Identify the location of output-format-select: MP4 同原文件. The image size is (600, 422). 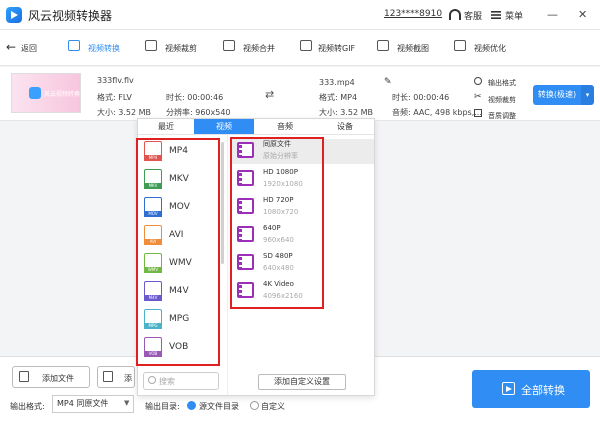
(93, 404).